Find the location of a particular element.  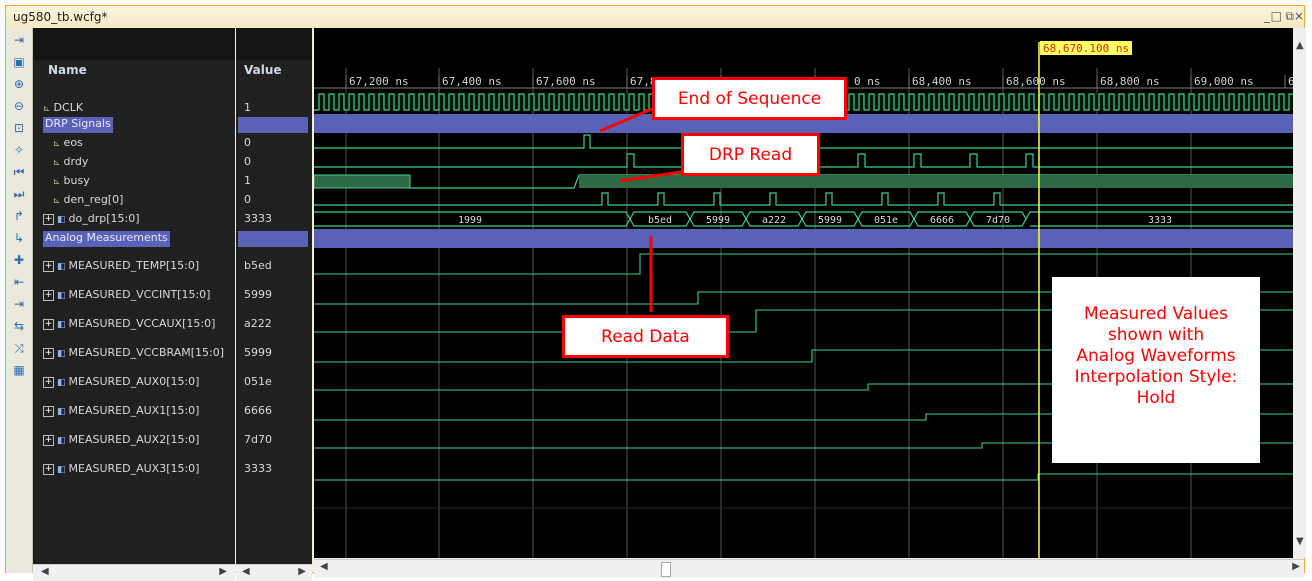

signal-value: 6666 is located at coordinates (258, 410).